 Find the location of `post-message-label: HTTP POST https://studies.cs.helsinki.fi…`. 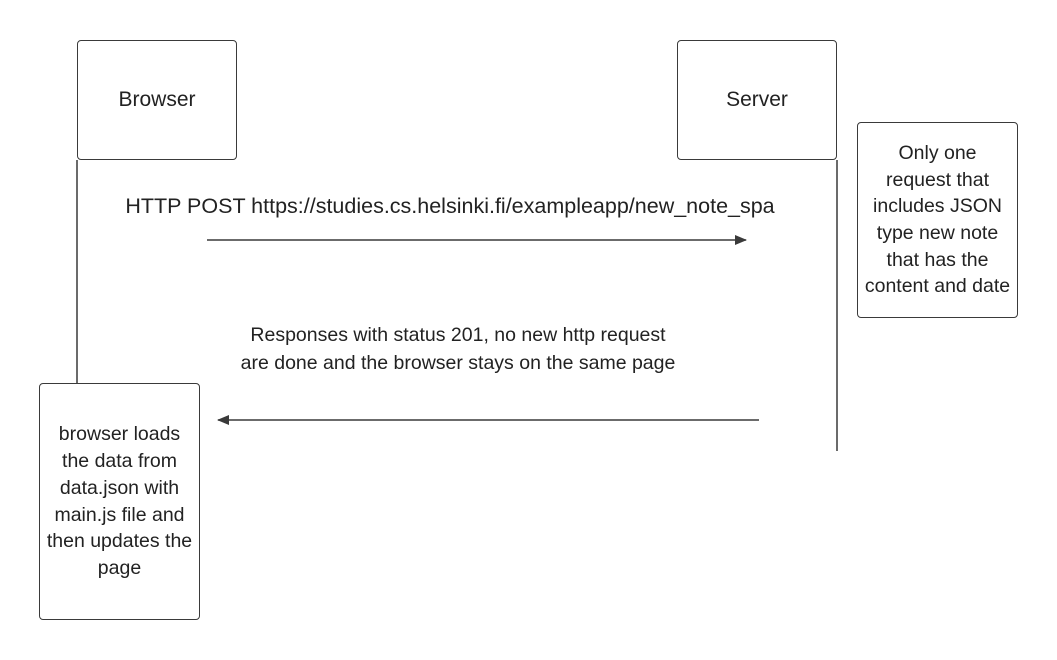

post-message-label: HTTP POST https://studies.cs.helsinki.fi… is located at coordinates (450, 206).